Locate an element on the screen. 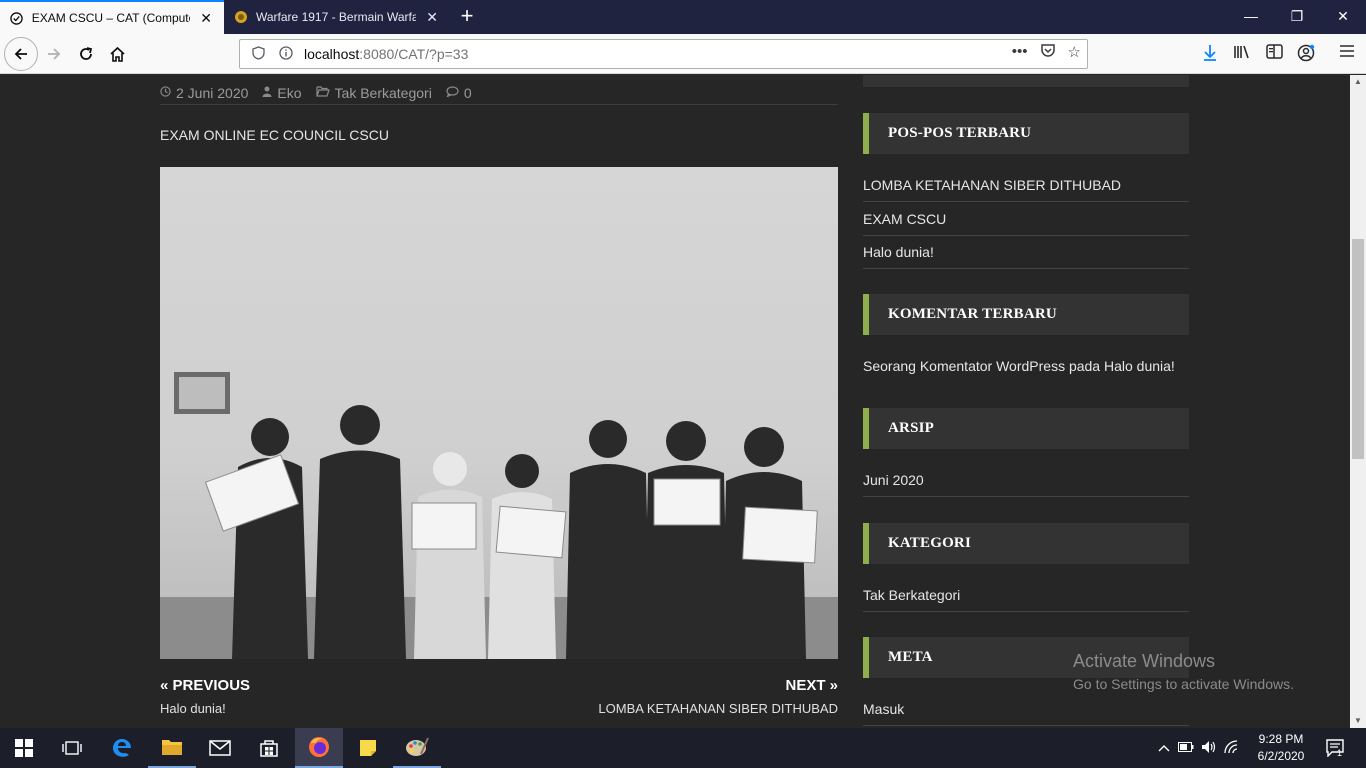 This screenshot has height=768, width=1366. post-author: Eko is located at coordinates (282, 92).